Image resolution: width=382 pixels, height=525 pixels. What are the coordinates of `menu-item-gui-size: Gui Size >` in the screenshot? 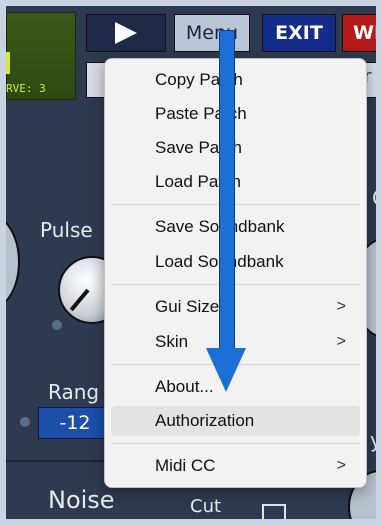 It's located at (235, 307).